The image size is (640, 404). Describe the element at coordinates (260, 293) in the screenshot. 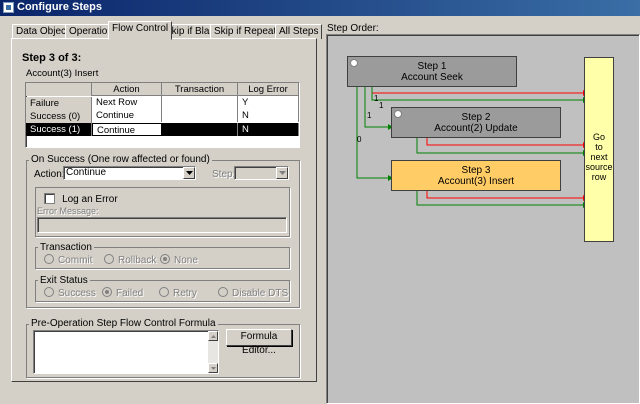

I see `radio-disable-dts-label: Disable DTS` at that location.